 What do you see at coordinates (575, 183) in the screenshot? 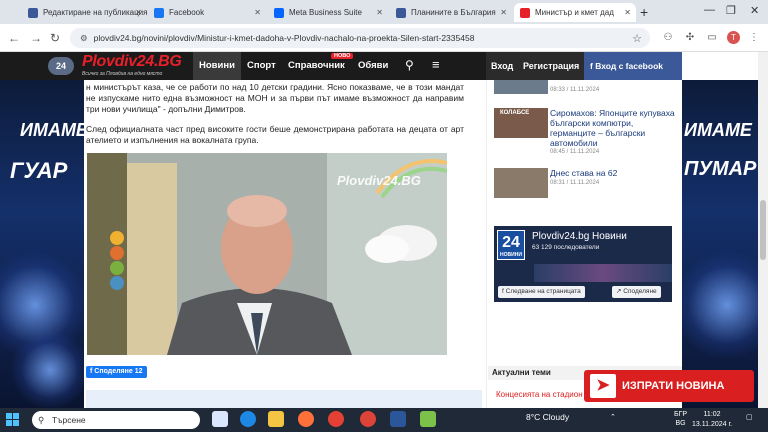
I see `news-meta: 08:31 / 11.11.2024` at bounding box center [575, 183].